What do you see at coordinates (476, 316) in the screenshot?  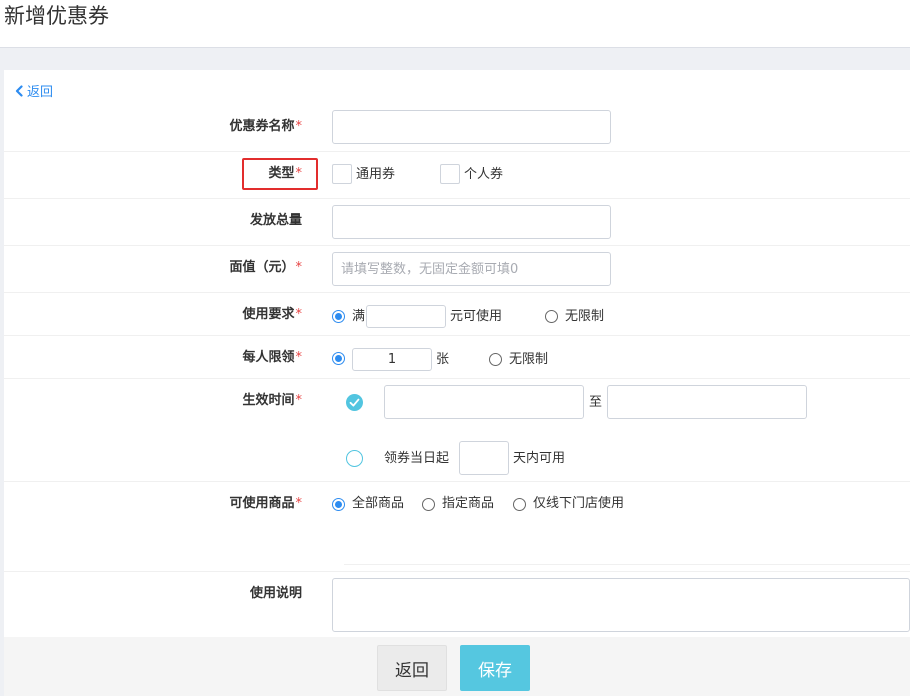 I see `usage-suffix: 元可使用` at bounding box center [476, 316].